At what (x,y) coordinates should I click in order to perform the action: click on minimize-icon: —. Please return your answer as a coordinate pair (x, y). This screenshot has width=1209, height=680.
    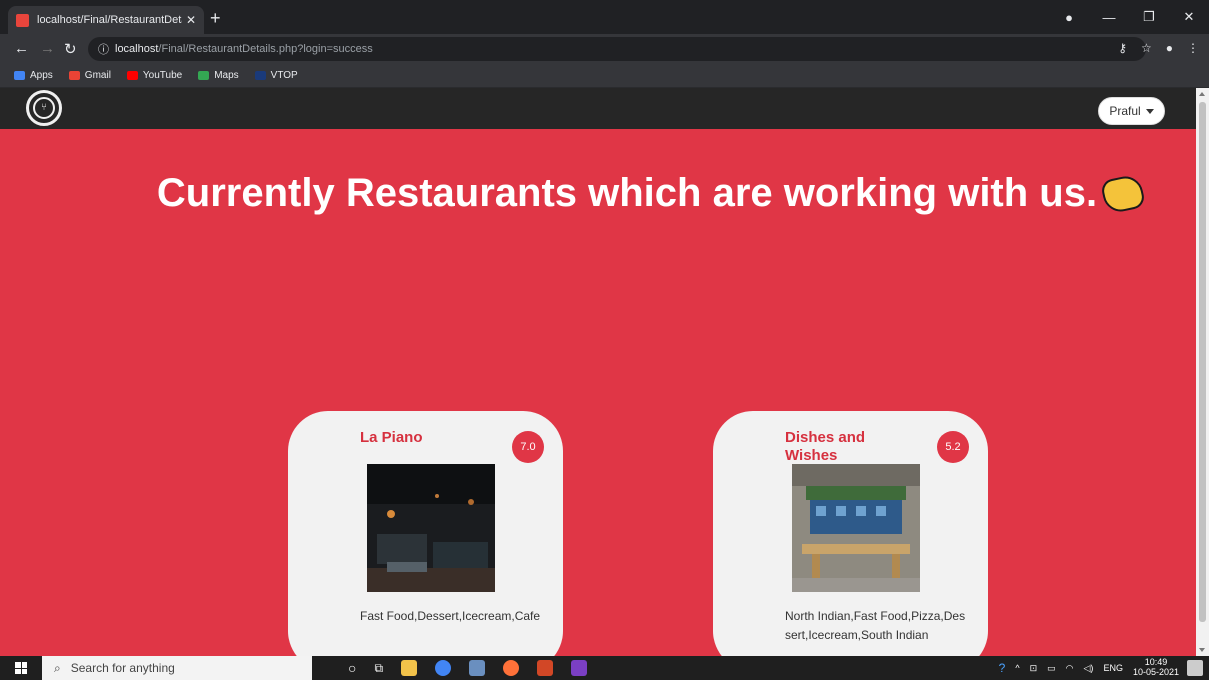
    Looking at the image, I should click on (1109, 17).